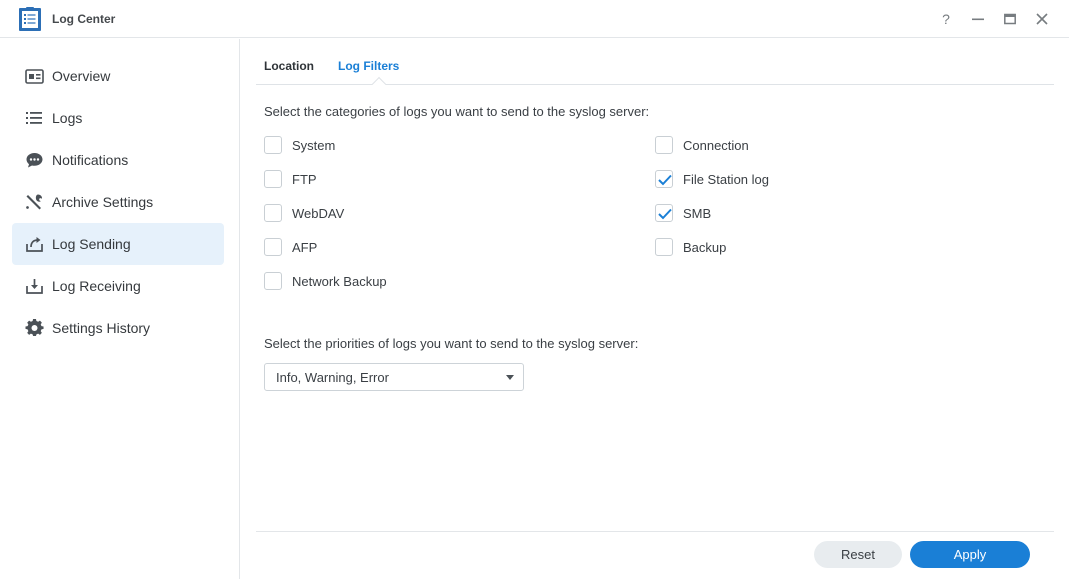  I want to click on download-tray-icon, so click(34, 286).